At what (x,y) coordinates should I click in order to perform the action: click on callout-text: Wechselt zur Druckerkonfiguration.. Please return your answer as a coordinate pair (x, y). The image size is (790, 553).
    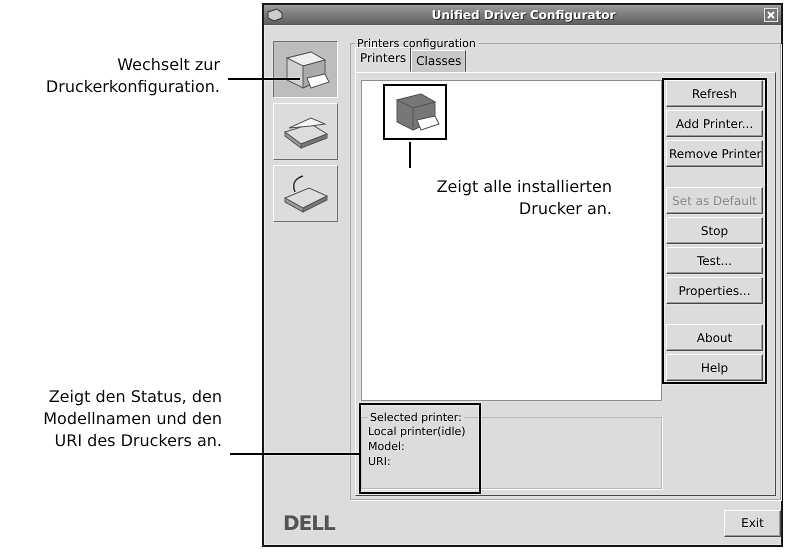
    Looking at the image, I should click on (132, 76).